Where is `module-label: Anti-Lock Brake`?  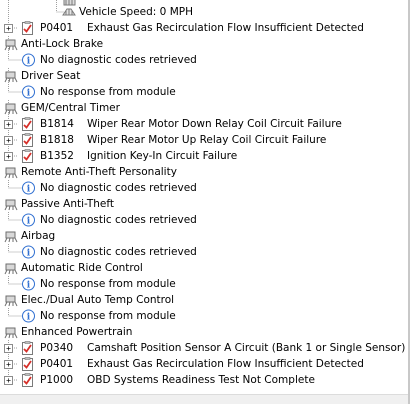 module-label: Anti-Lock Brake is located at coordinates (62, 44).